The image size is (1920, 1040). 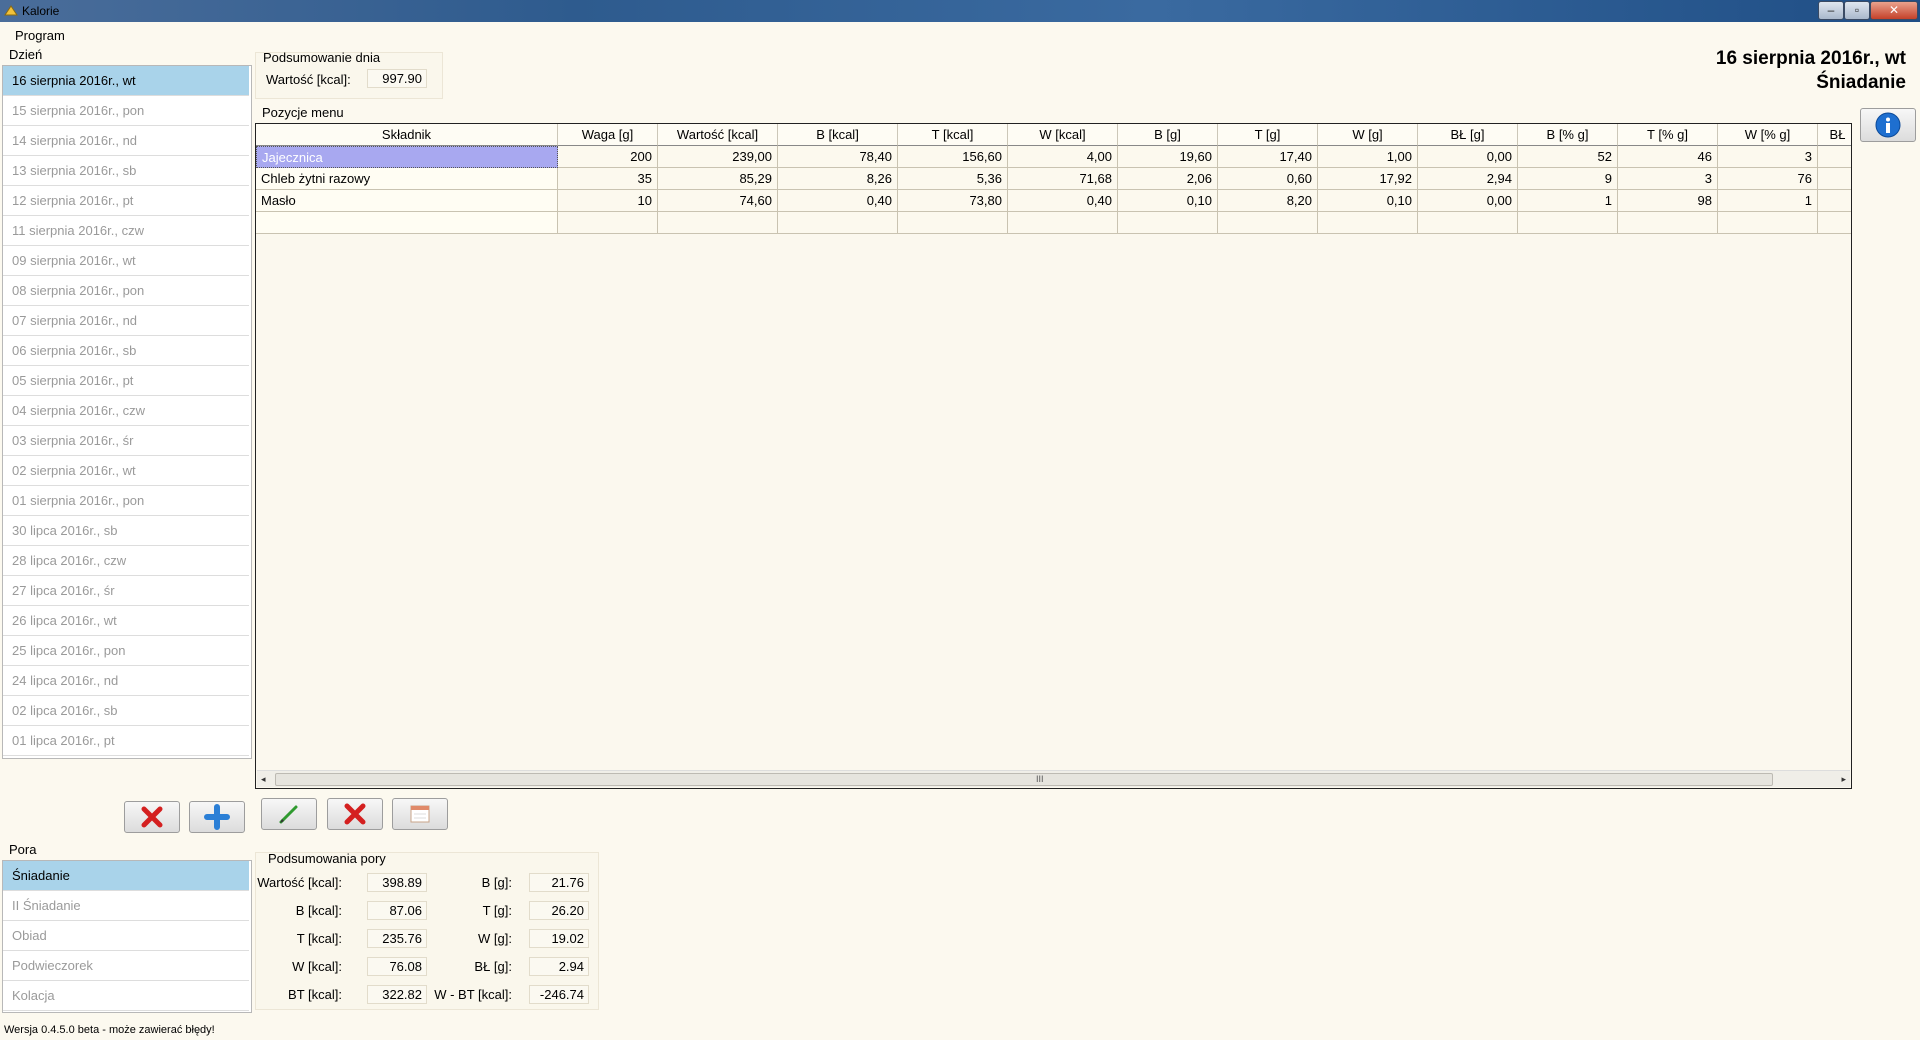 What do you see at coordinates (608, 135) in the screenshot?
I see `column-header: Waga [g]` at bounding box center [608, 135].